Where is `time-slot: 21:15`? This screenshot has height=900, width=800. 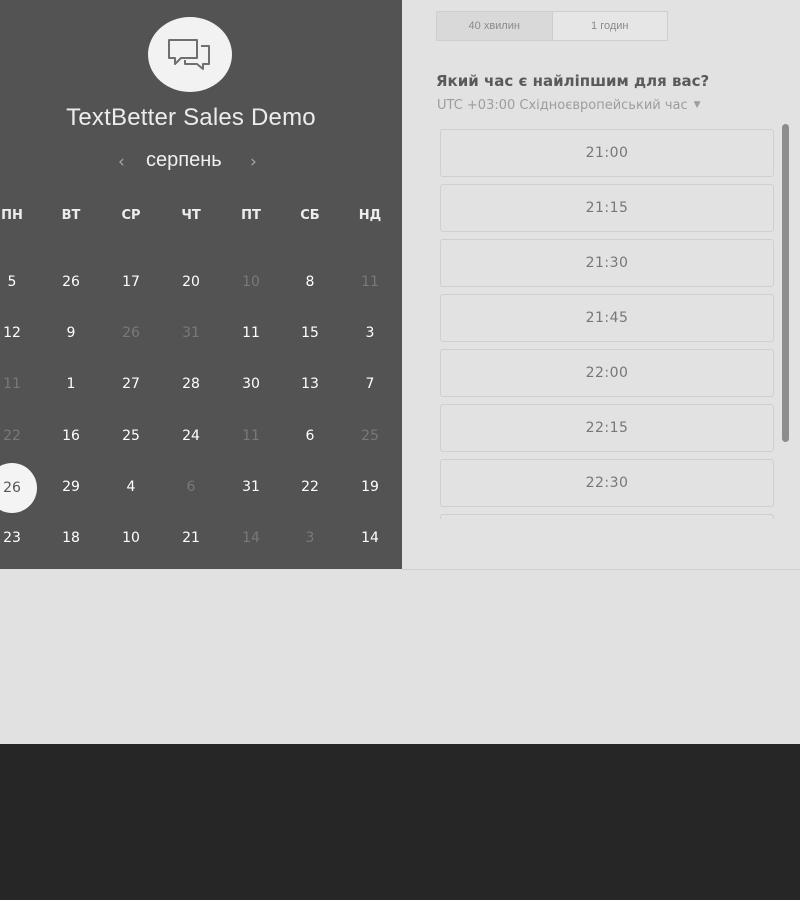 time-slot: 21:15 is located at coordinates (607, 208).